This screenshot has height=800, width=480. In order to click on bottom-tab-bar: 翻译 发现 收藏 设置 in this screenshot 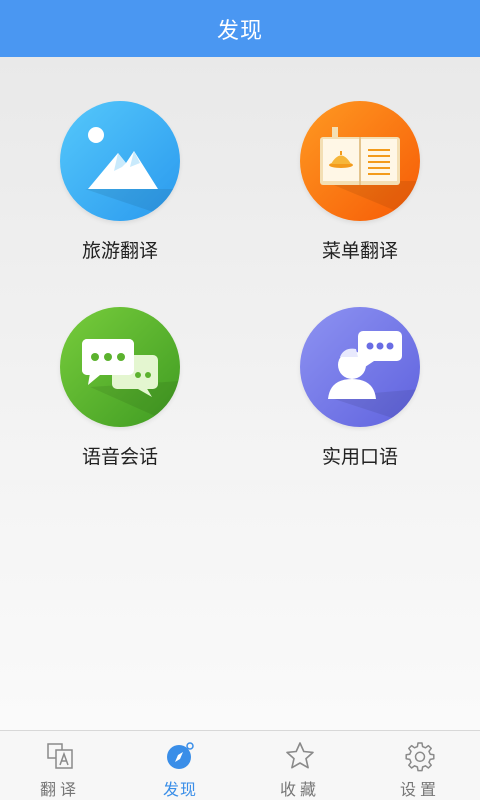, I will do `click(240, 765)`.